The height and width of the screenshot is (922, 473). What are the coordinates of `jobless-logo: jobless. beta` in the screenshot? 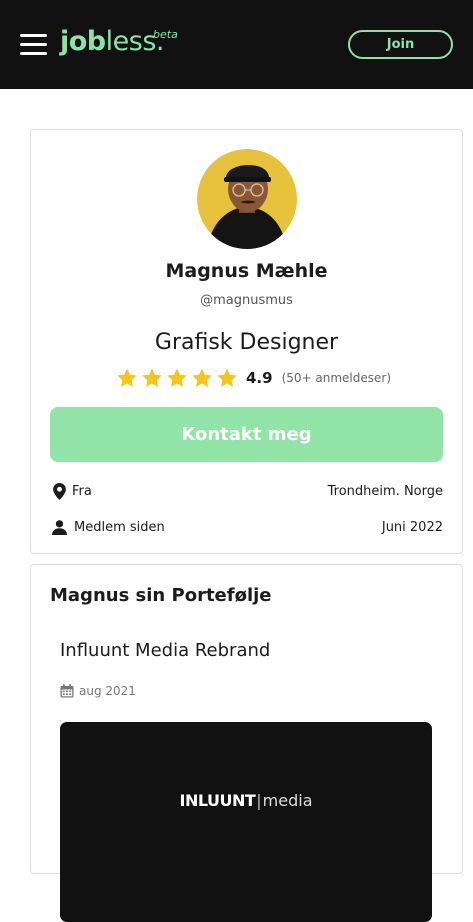 It's located at (119, 46).